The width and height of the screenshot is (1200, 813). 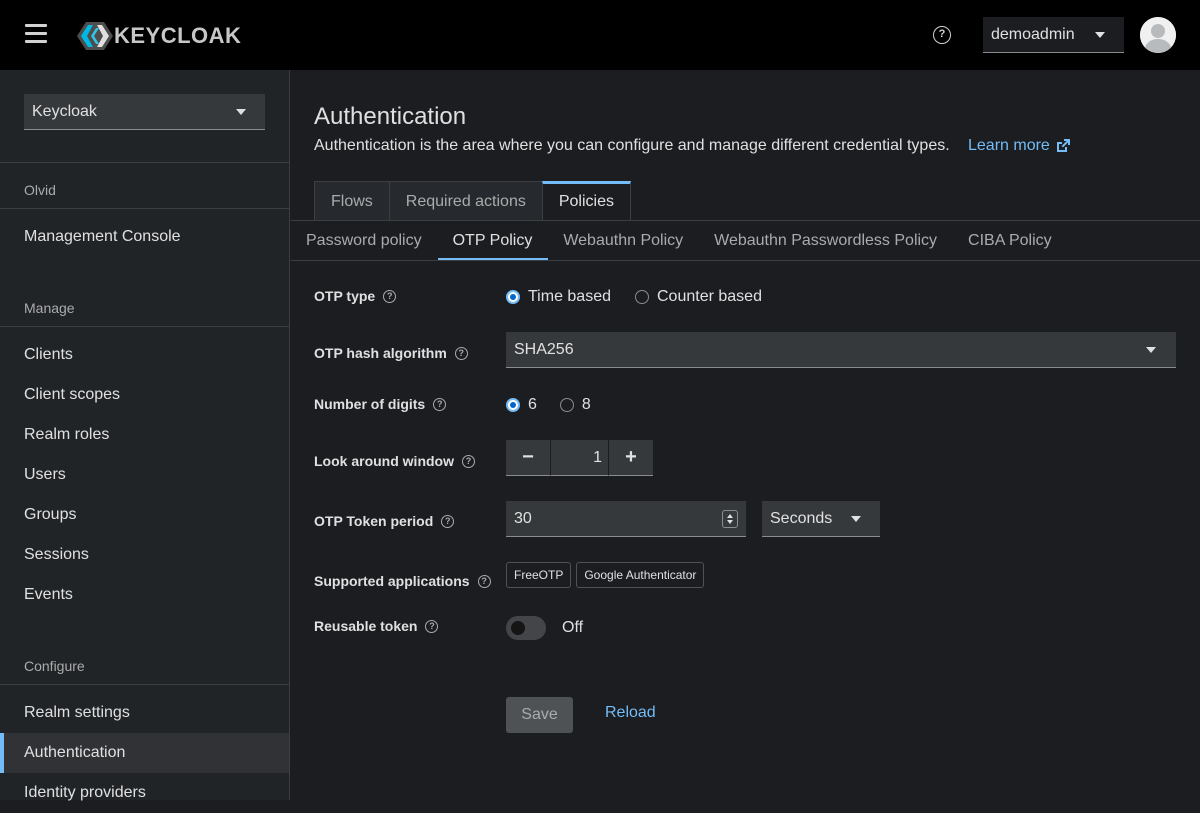 I want to click on subtab-password-policy: Password policy, so click(x=364, y=241).